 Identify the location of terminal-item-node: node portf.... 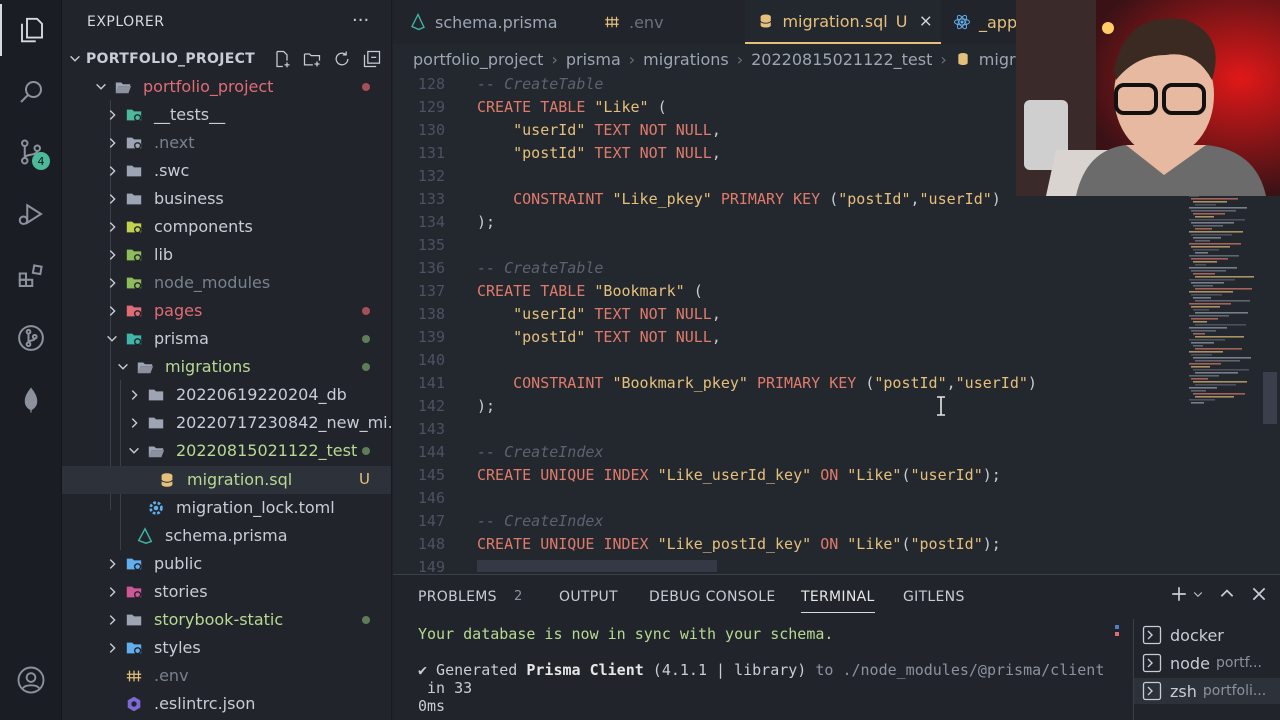
(1202, 663).